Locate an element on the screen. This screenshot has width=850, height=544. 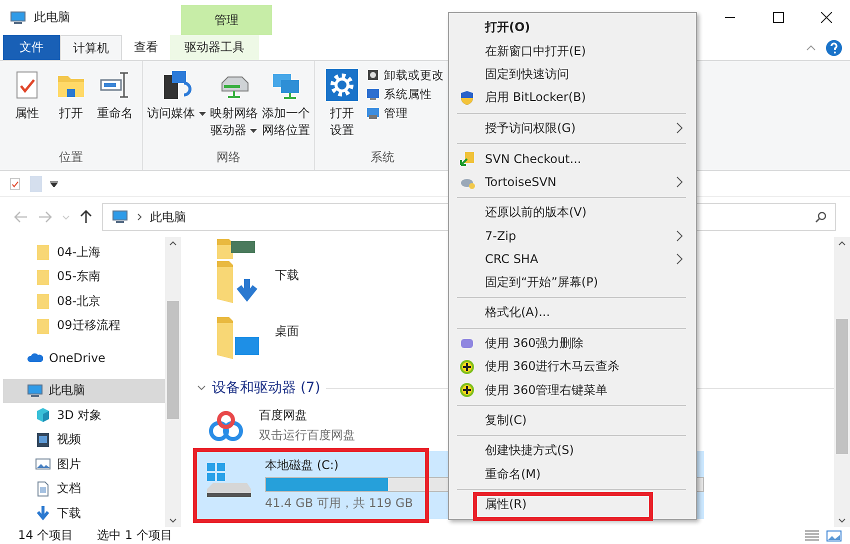
context-tab-header: 管理 is located at coordinates (226, 20).